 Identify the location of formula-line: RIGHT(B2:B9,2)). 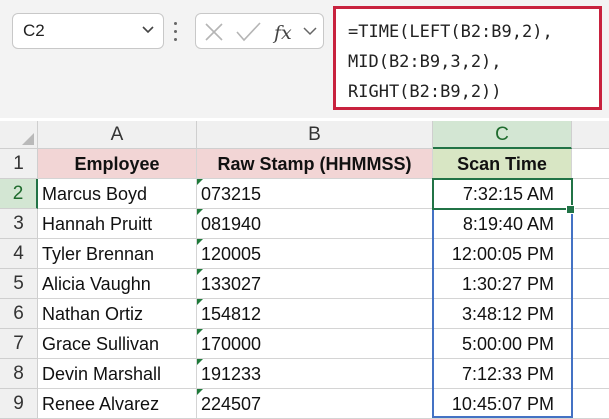
(425, 92).